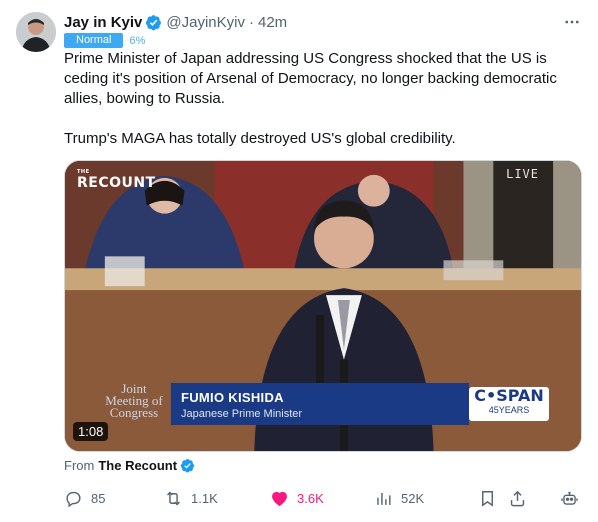  What do you see at coordinates (137, 40) in the screenshot?
I see `tone-percent: 6%` at bounding box center [137, 40].